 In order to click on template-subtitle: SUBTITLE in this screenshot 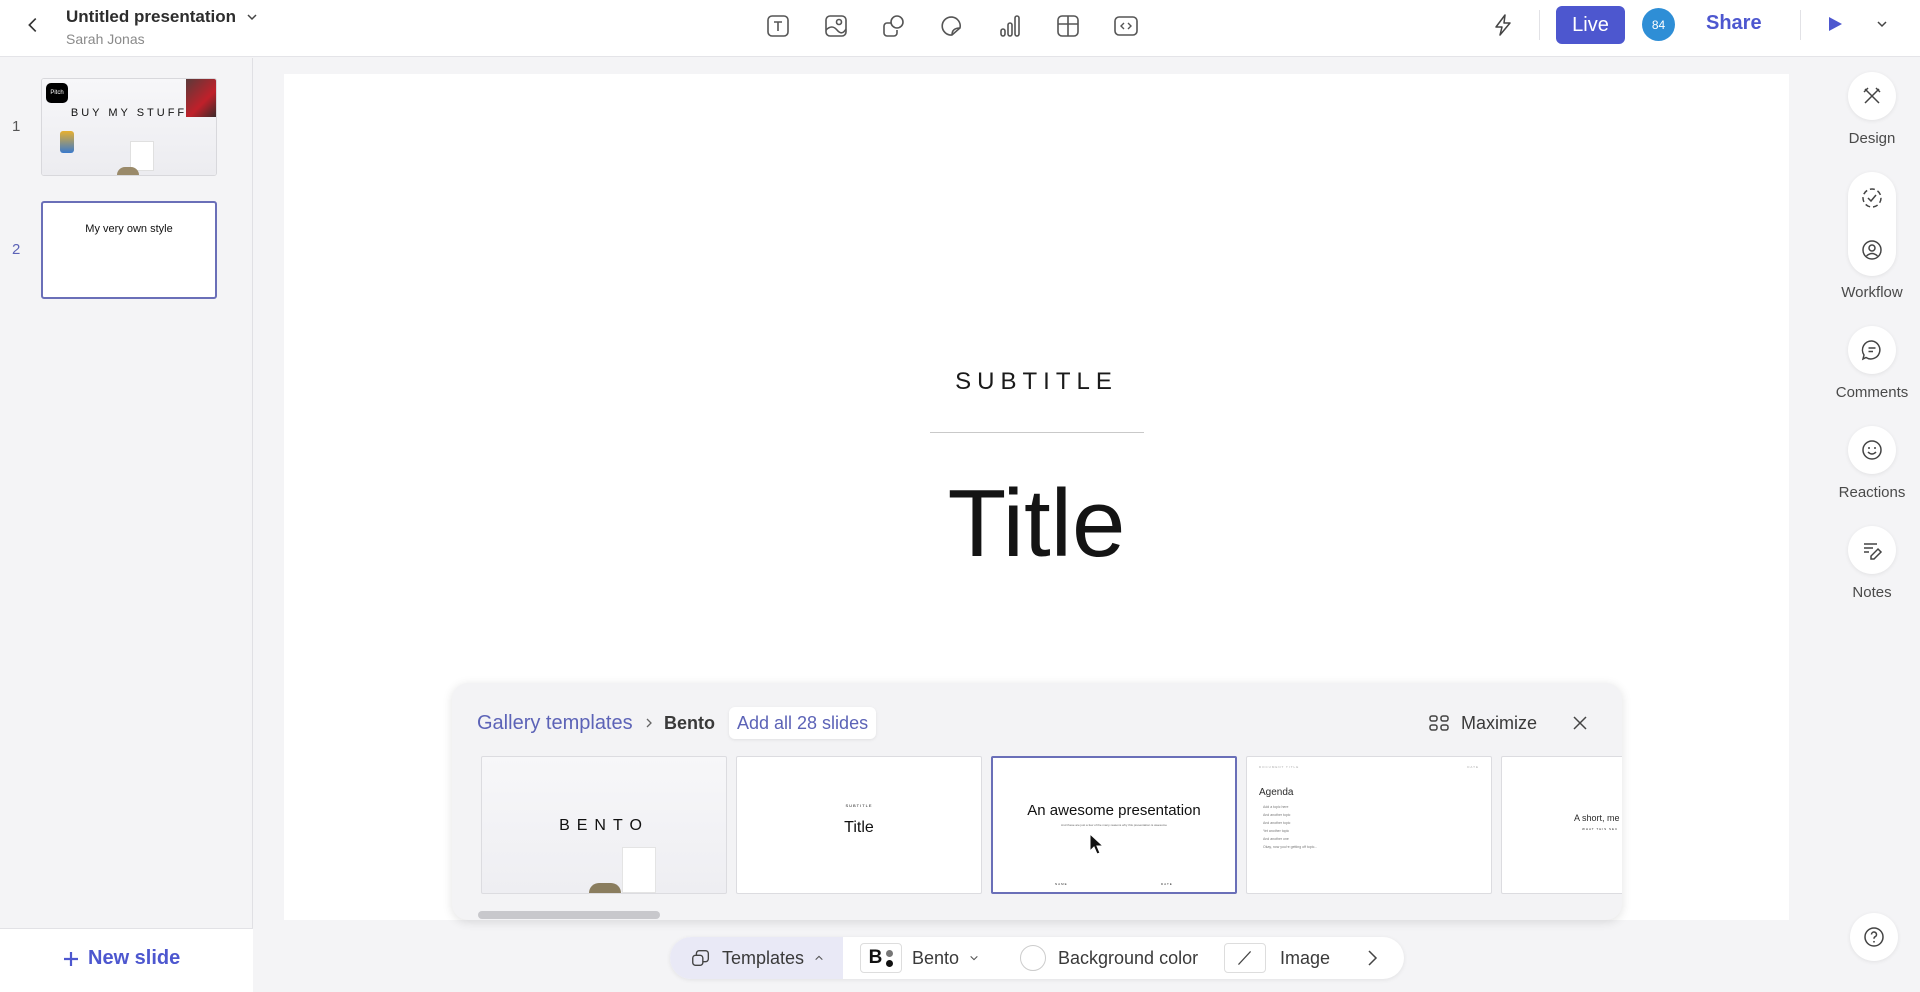, I will do `click(859, 805)`.